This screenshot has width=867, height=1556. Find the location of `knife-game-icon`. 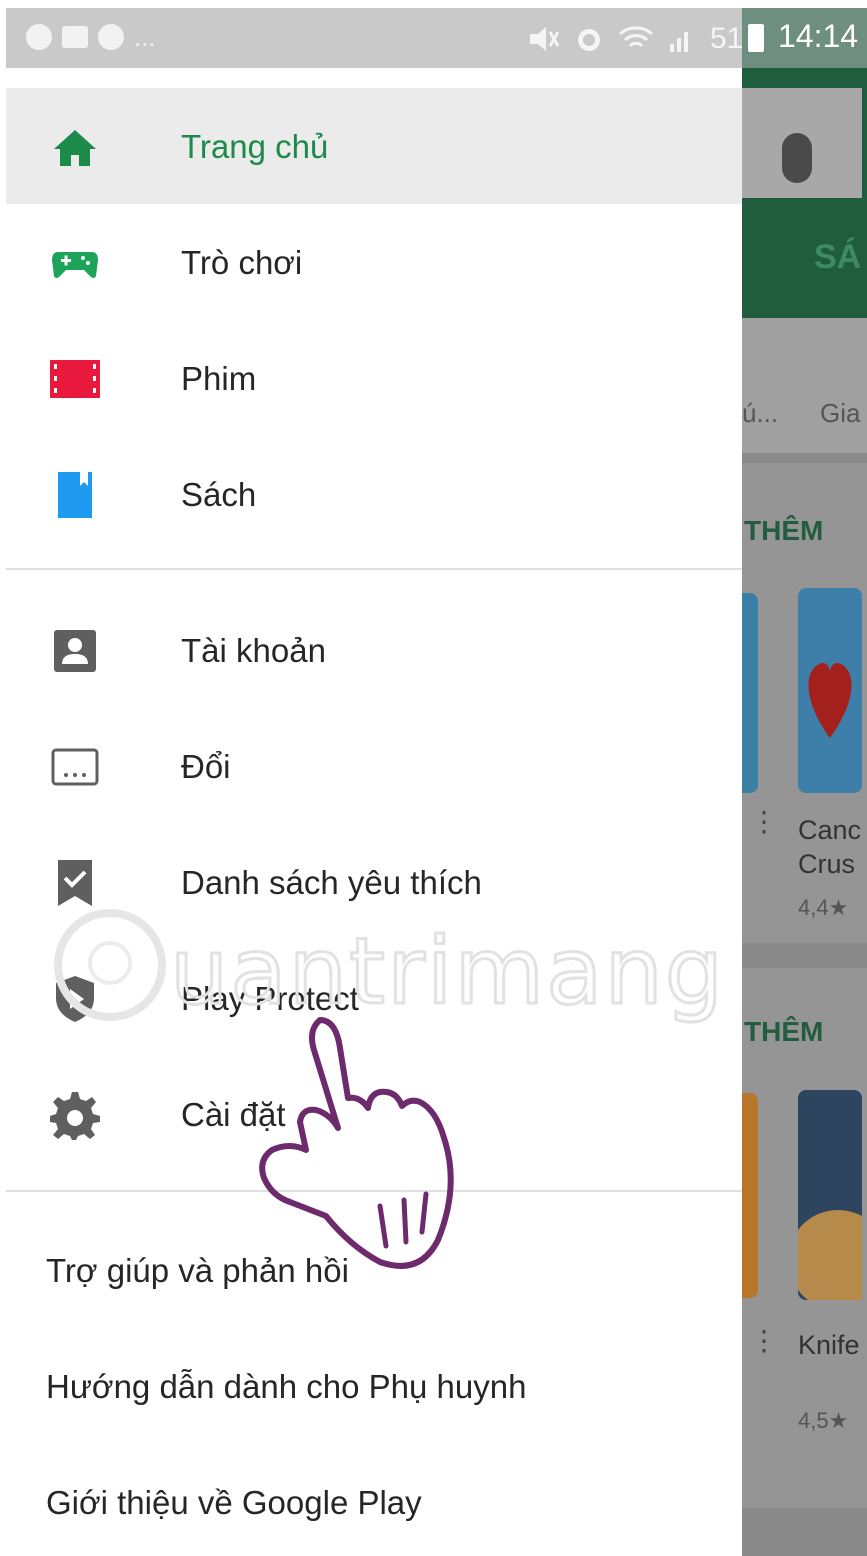

knife-game-icon is located at coordinates (827, 1260).